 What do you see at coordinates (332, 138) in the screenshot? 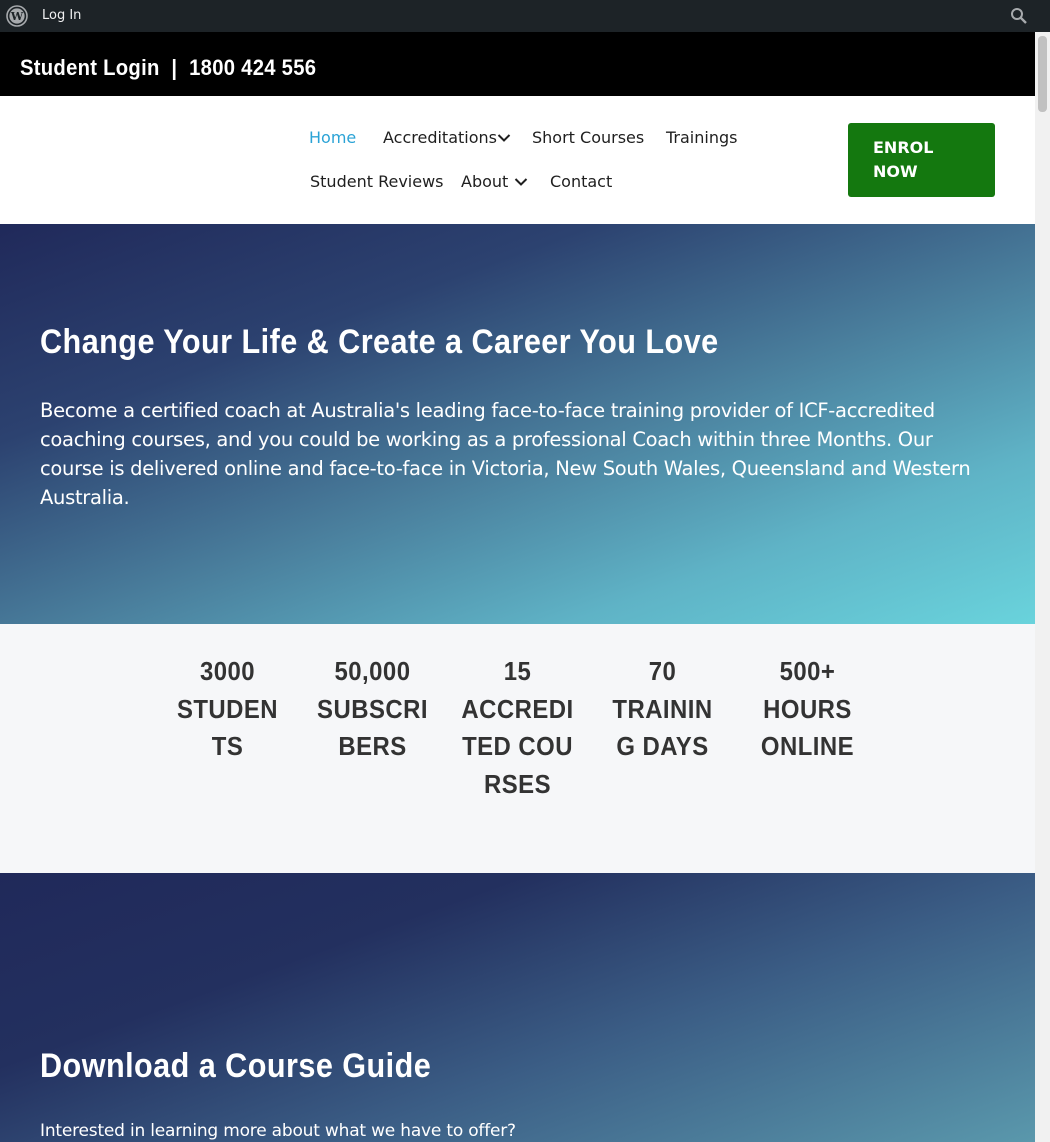
I see `nav-item-home: Home` at bounding box center [332, 138].